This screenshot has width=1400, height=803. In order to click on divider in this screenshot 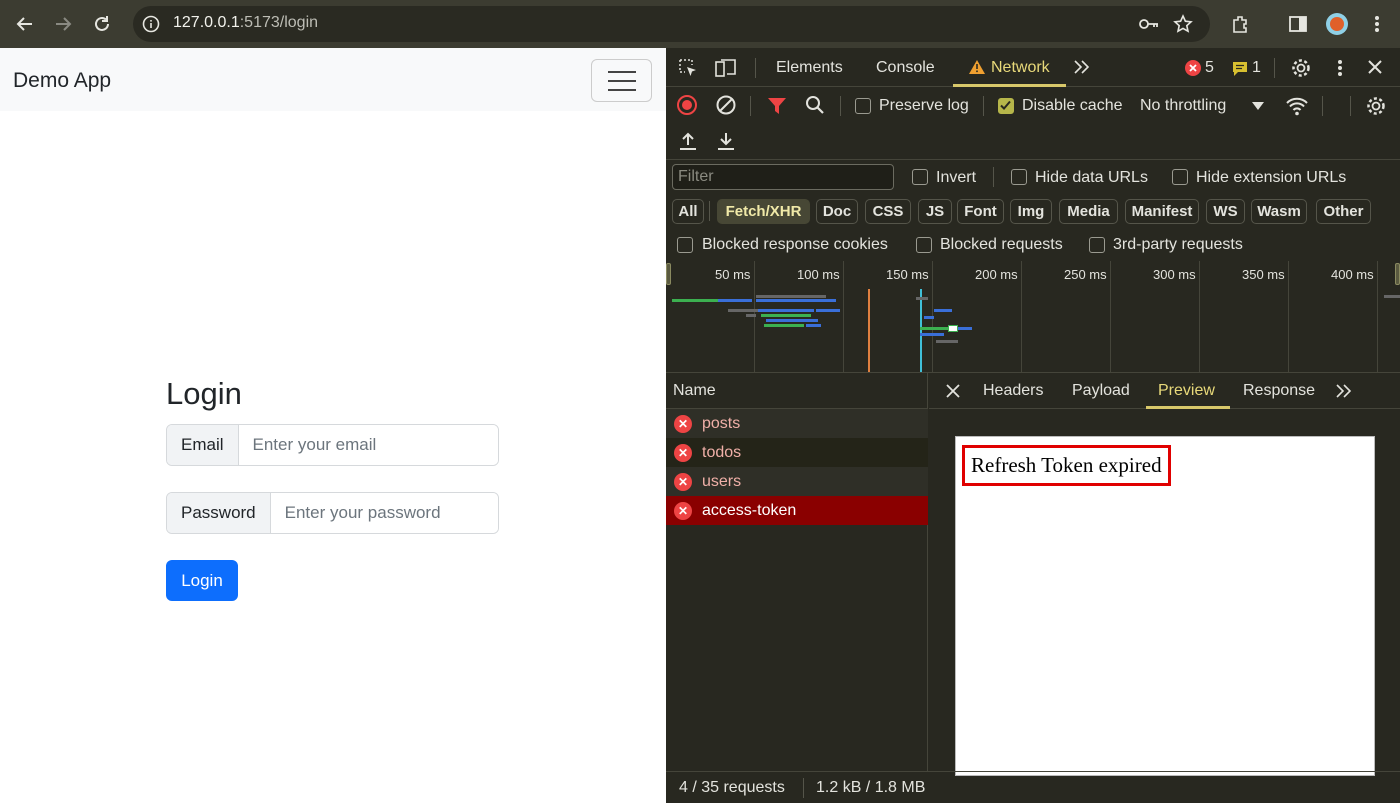, I will do `click(750, 106)`.